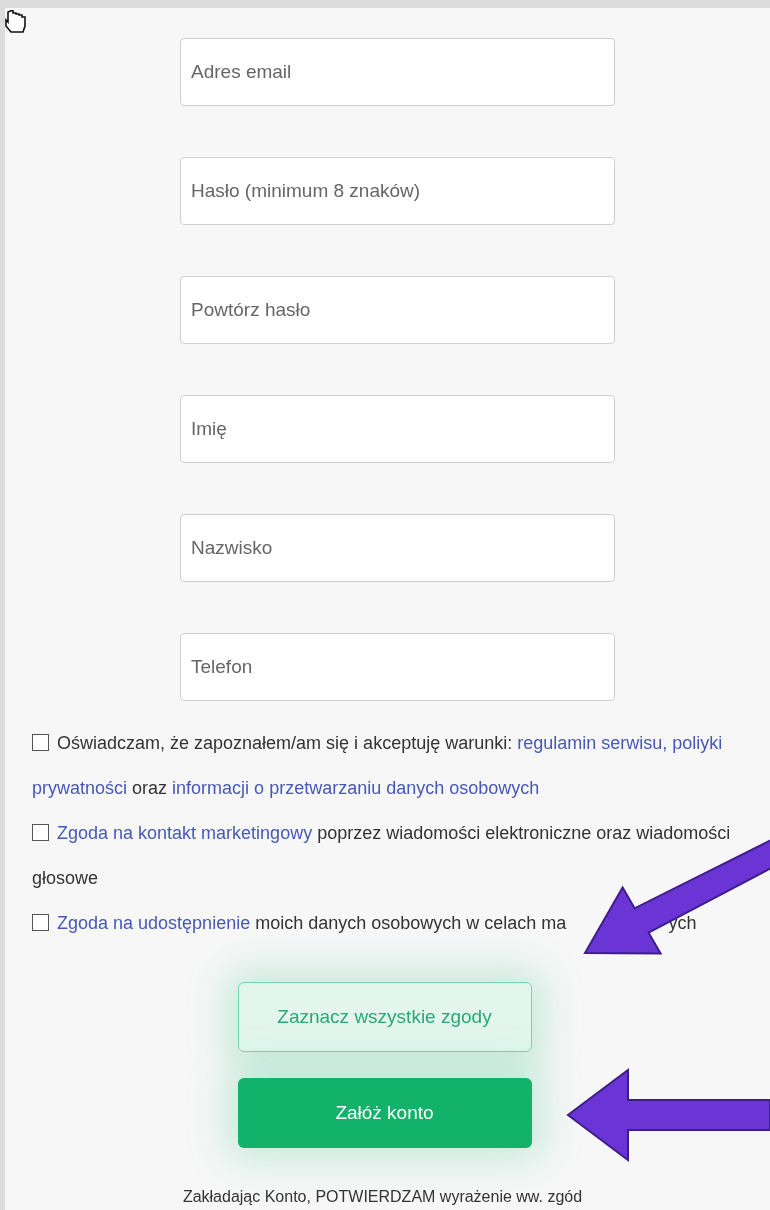  What do you see at coordinates (65, 878) in the screenshot?
I see `consent-text: głosowe` at bounding box center [65, 878].